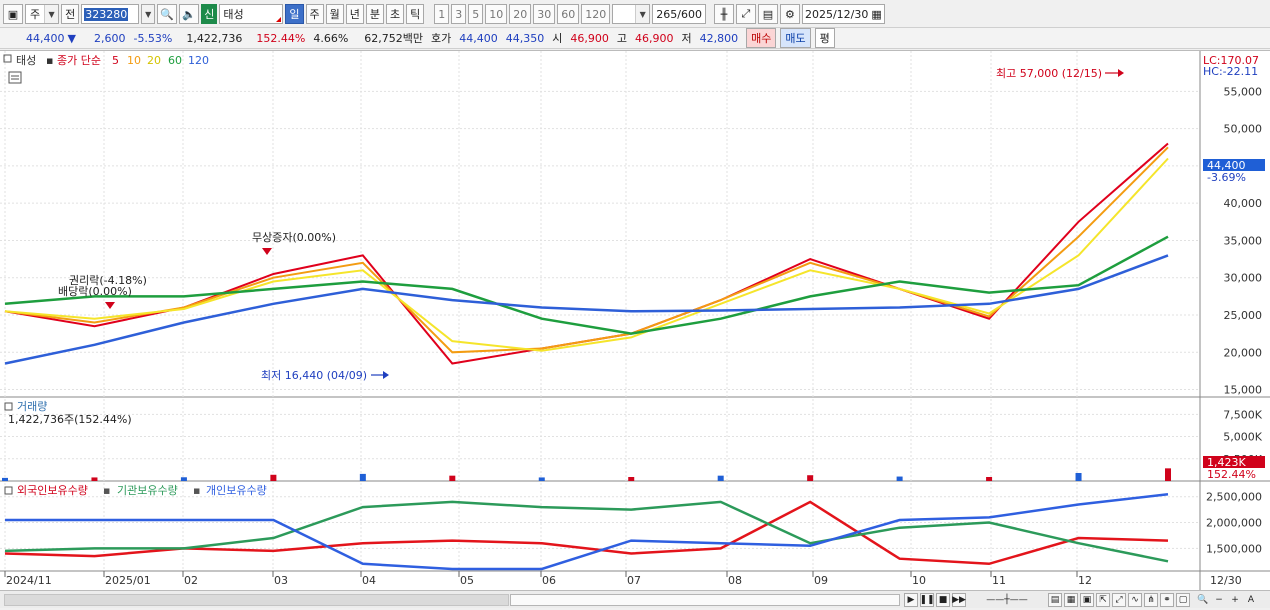 This screenshot has height=610, width=1270. Describe the element at coordinates (1119, 600) in the screenshot. I see `line-icon: ⤢` at that location.